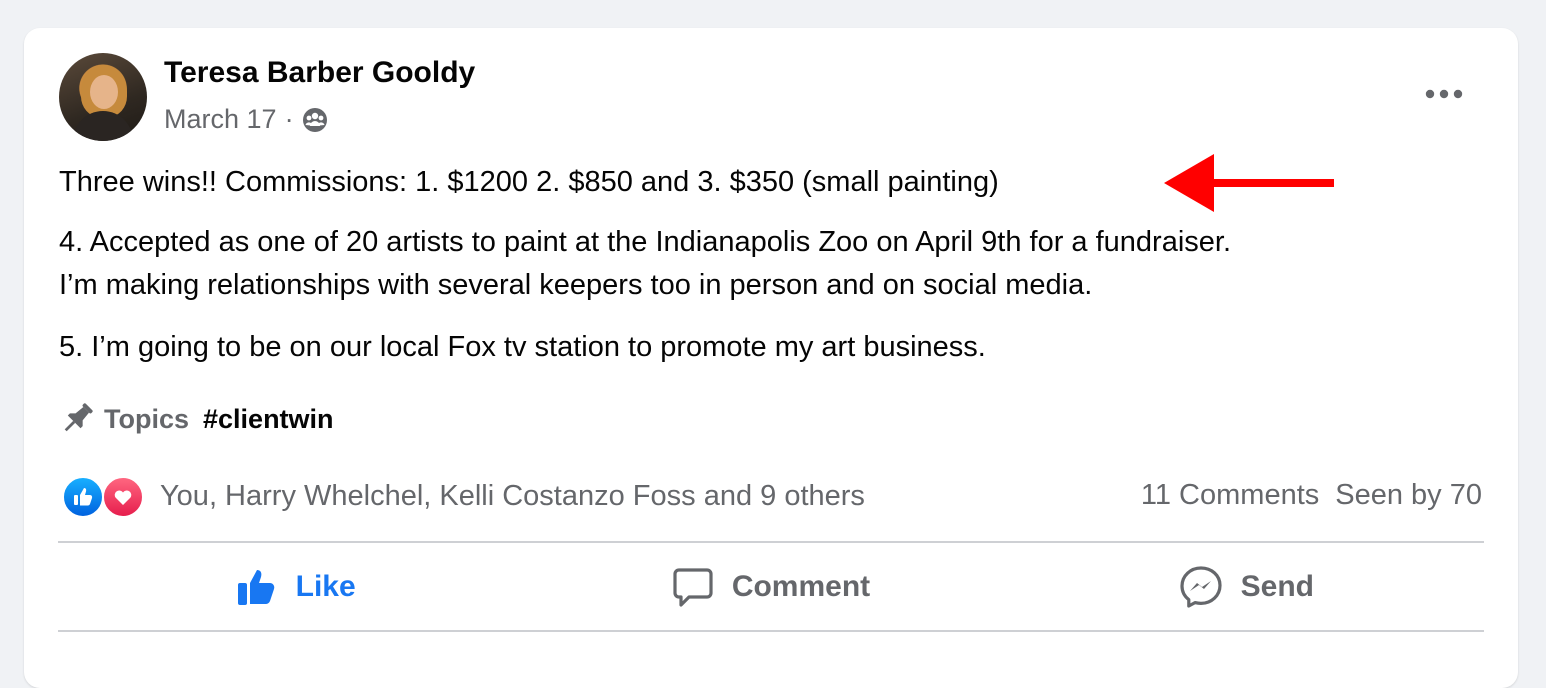 This screenshot has height=688, width=1546. What do you see at coordinates (314, 119) in the screenshot?
I see `group-icon` at bounding box center [314, 119].